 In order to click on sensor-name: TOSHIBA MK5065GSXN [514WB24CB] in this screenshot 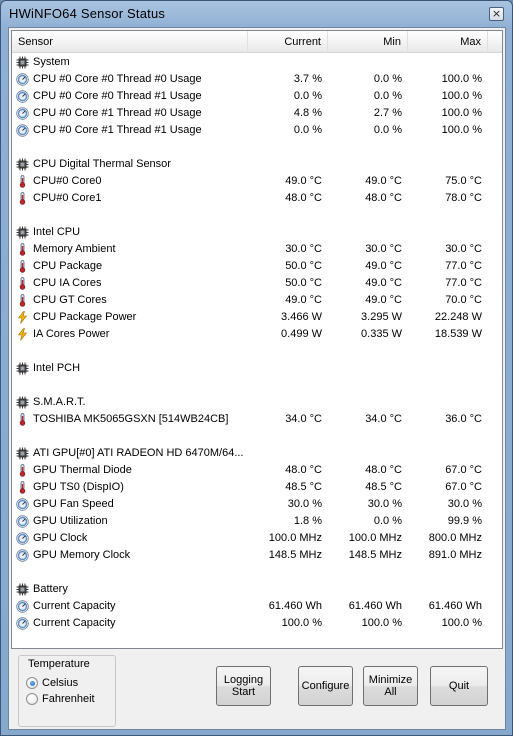, I will do `click(131, 419)`.